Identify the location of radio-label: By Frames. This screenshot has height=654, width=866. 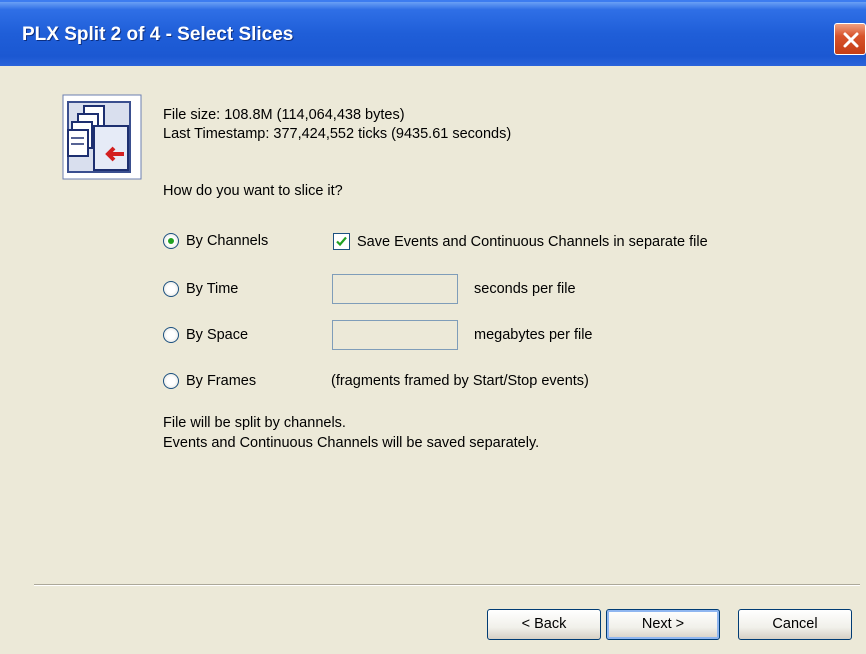
(221, 381).